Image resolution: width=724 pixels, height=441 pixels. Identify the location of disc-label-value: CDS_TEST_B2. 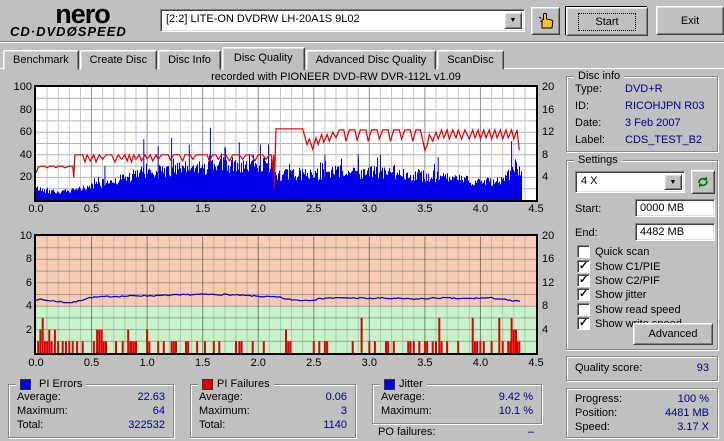
(664, 140).